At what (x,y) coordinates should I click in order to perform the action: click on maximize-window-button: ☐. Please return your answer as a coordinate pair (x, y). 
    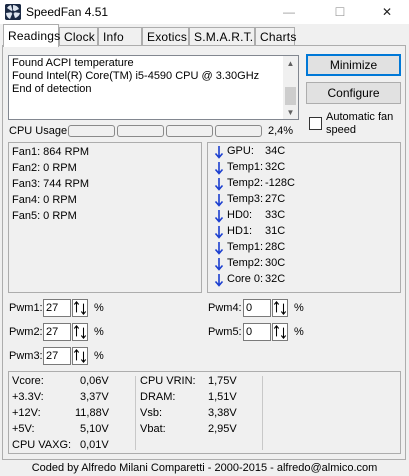
    Looking at the image, I should click on (340, 12).